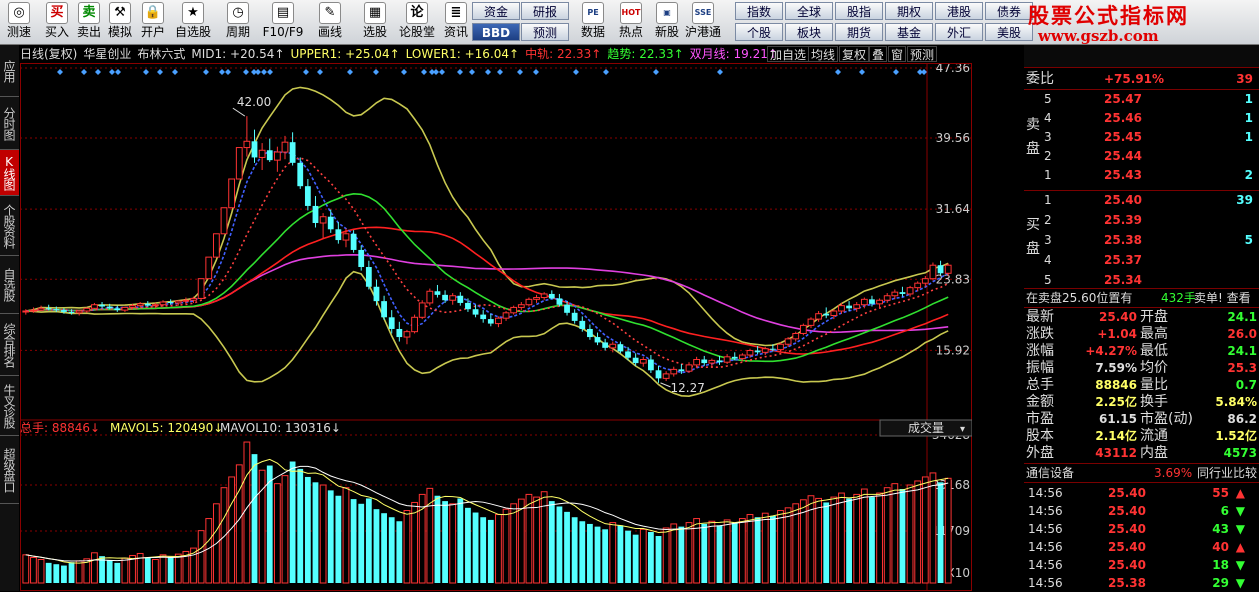  I want to click on chart-option-0-button: 加自选, so click(788, 54).